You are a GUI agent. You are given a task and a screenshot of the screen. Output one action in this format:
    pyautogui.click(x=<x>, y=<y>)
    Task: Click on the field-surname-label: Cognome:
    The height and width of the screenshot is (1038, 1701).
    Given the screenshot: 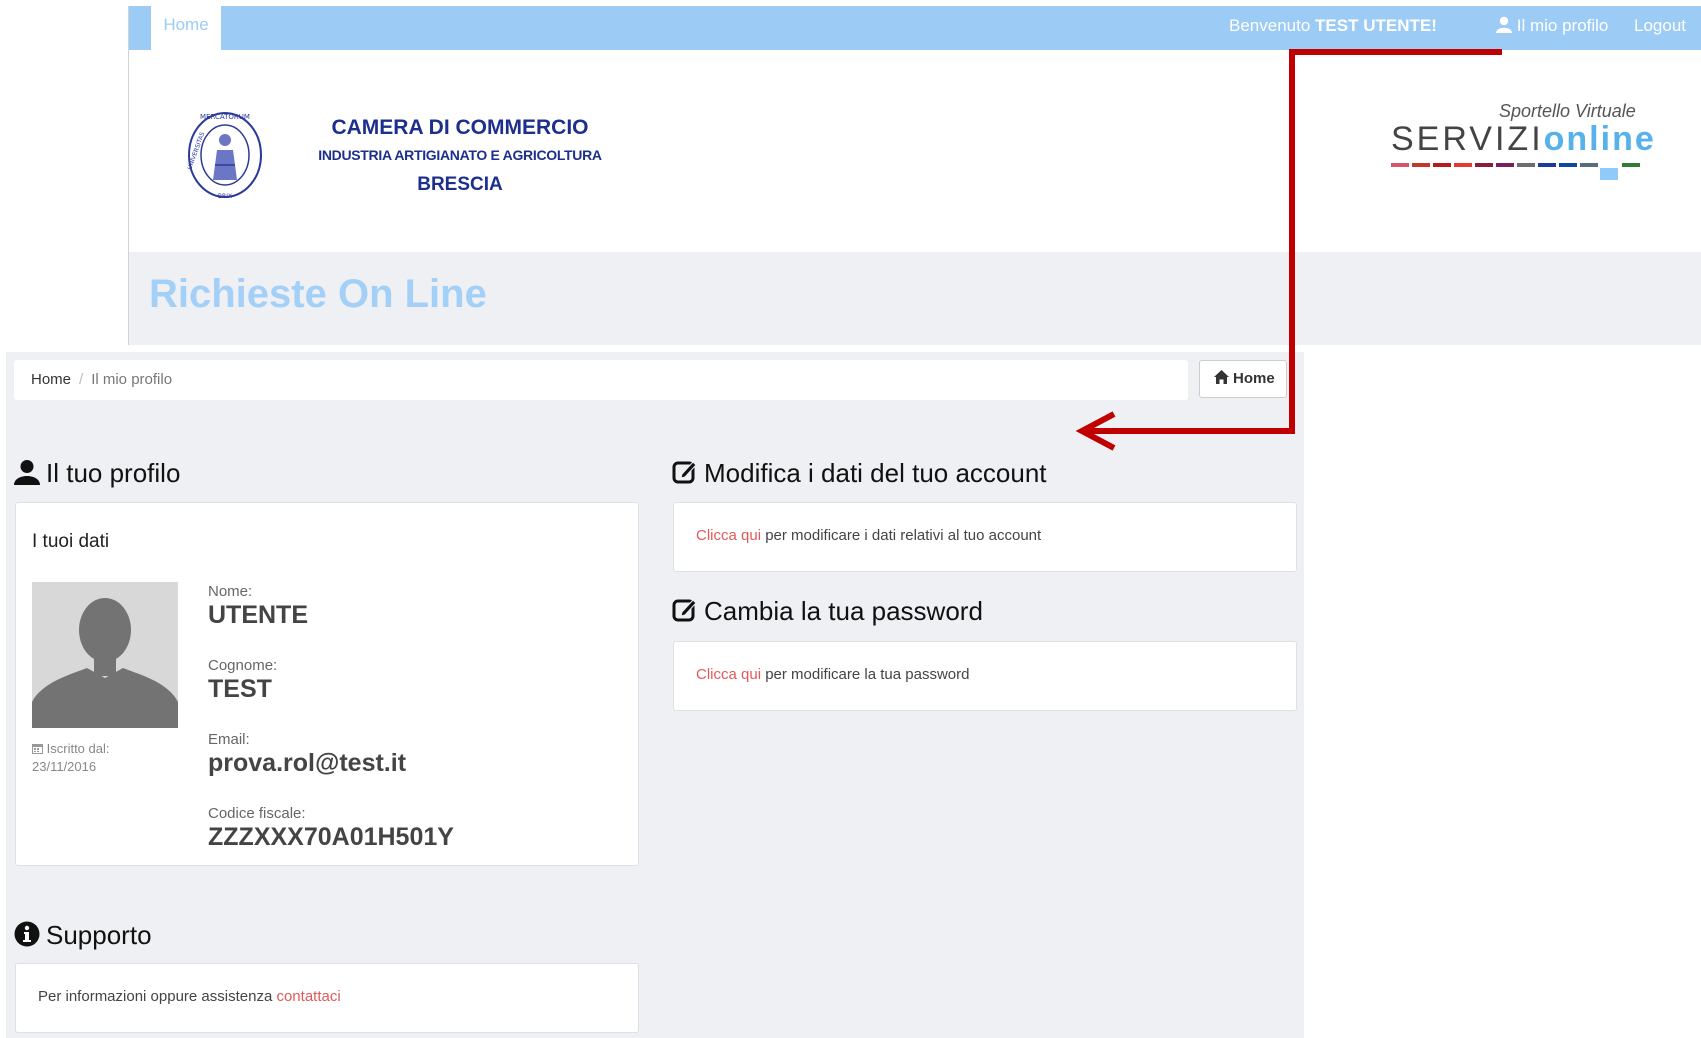 What is the action you would take?
    pyautogui.click(x=243, y=665)
    